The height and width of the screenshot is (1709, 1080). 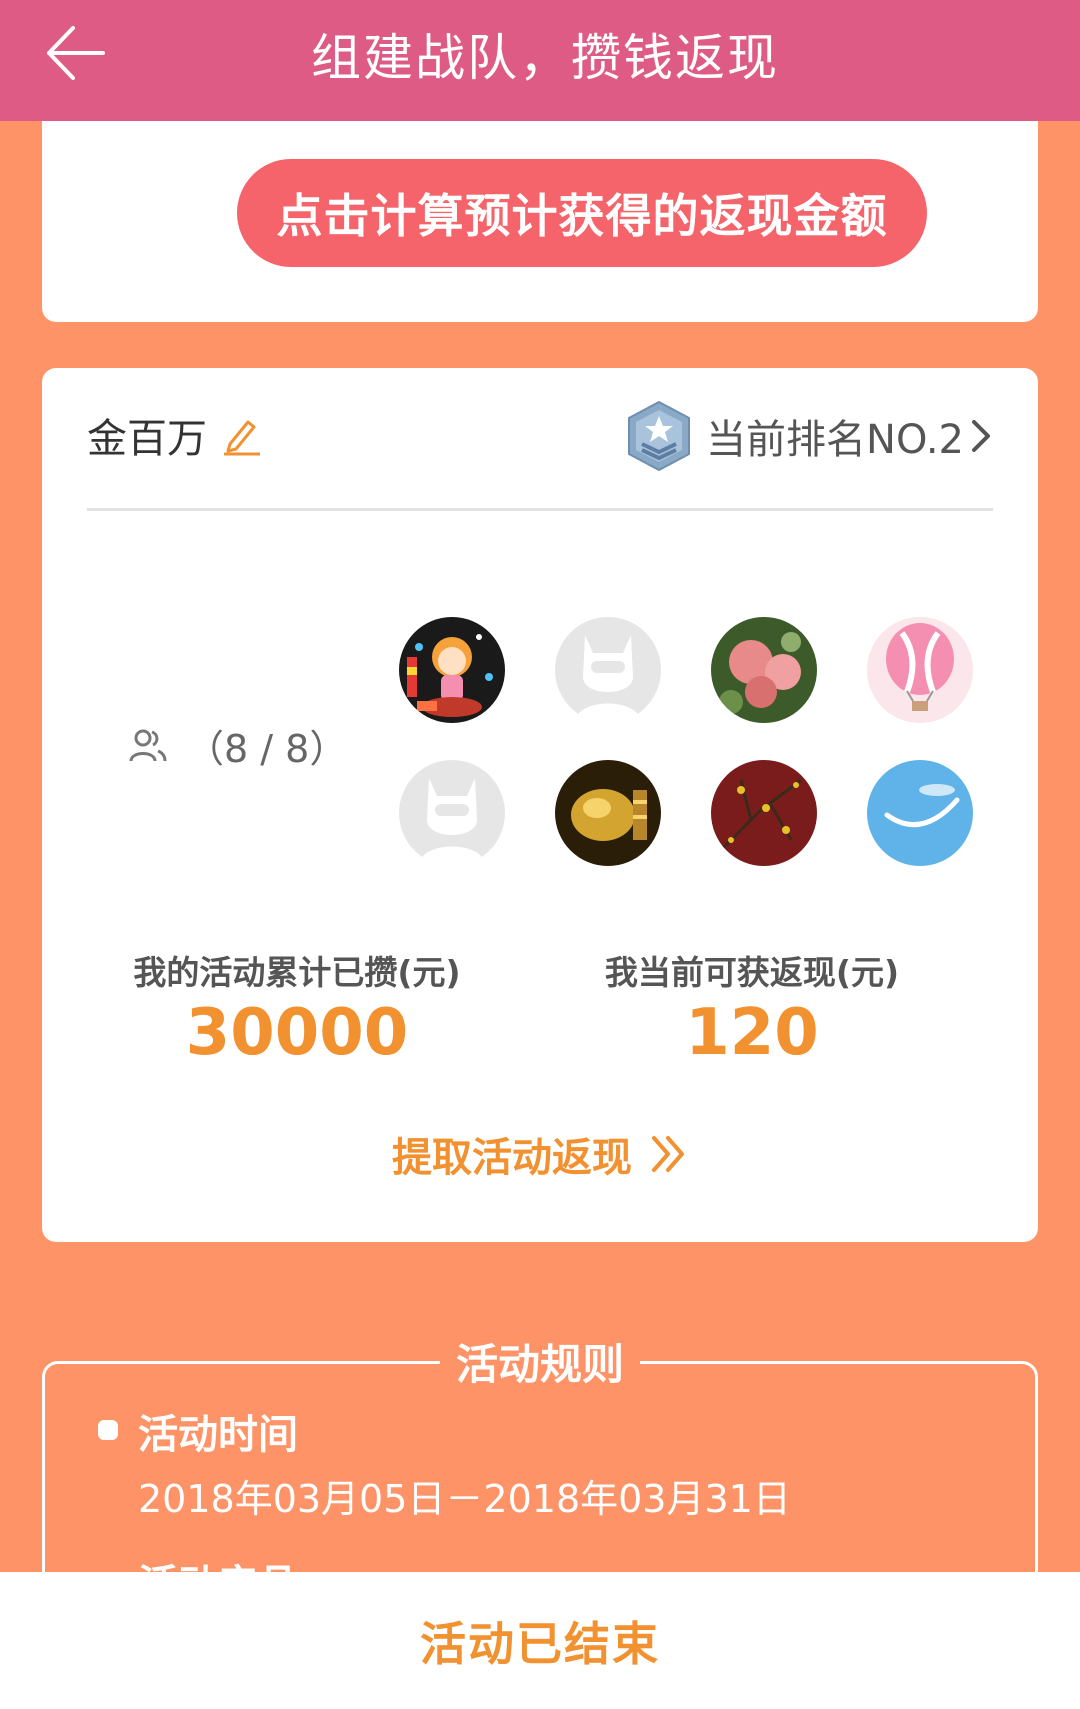 What do you see at coordinates (297, 972) in the screenshot?
I see `saved-amount-label: 我的活动累计已攒(元)` at bounding box center [297, 972].